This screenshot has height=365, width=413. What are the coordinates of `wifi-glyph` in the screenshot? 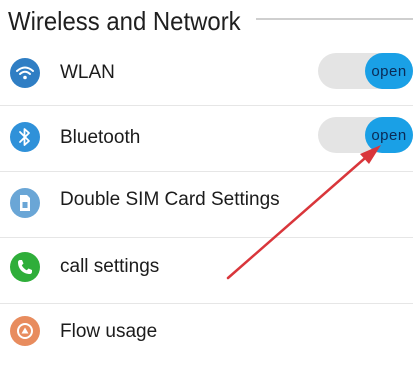 It's located at (25, 73).